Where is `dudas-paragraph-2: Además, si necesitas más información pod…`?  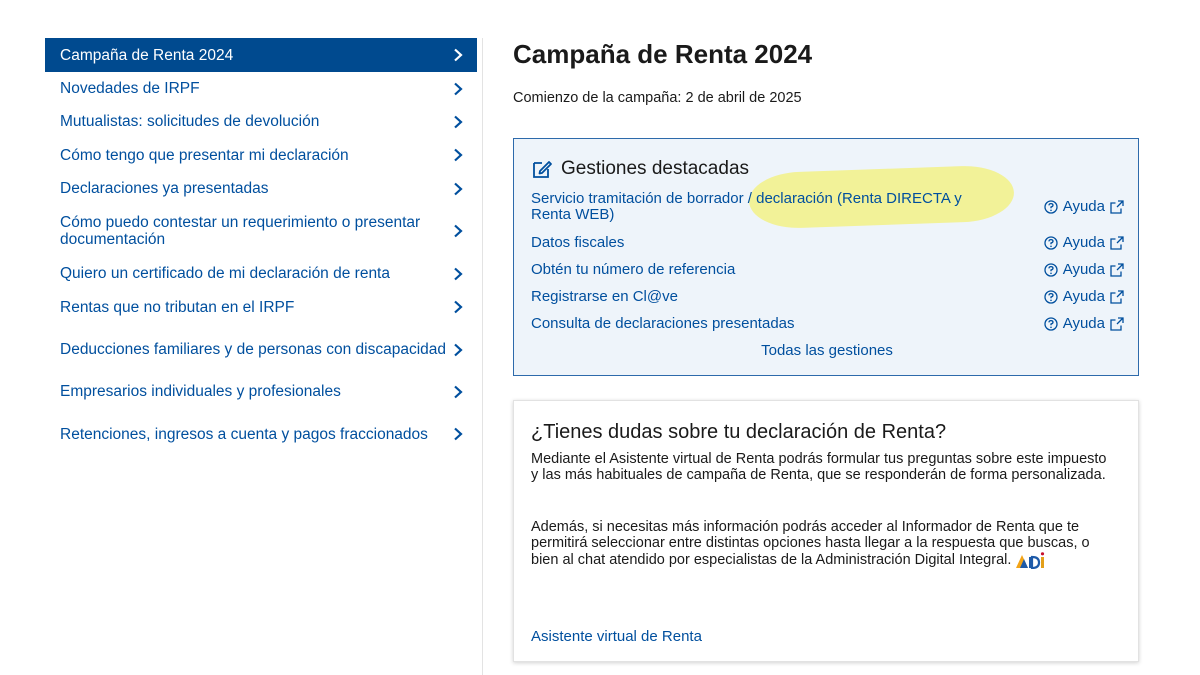 dudas-paragraph-2: Además, si necesitas más información pod… is located at coordinates (821, 544).